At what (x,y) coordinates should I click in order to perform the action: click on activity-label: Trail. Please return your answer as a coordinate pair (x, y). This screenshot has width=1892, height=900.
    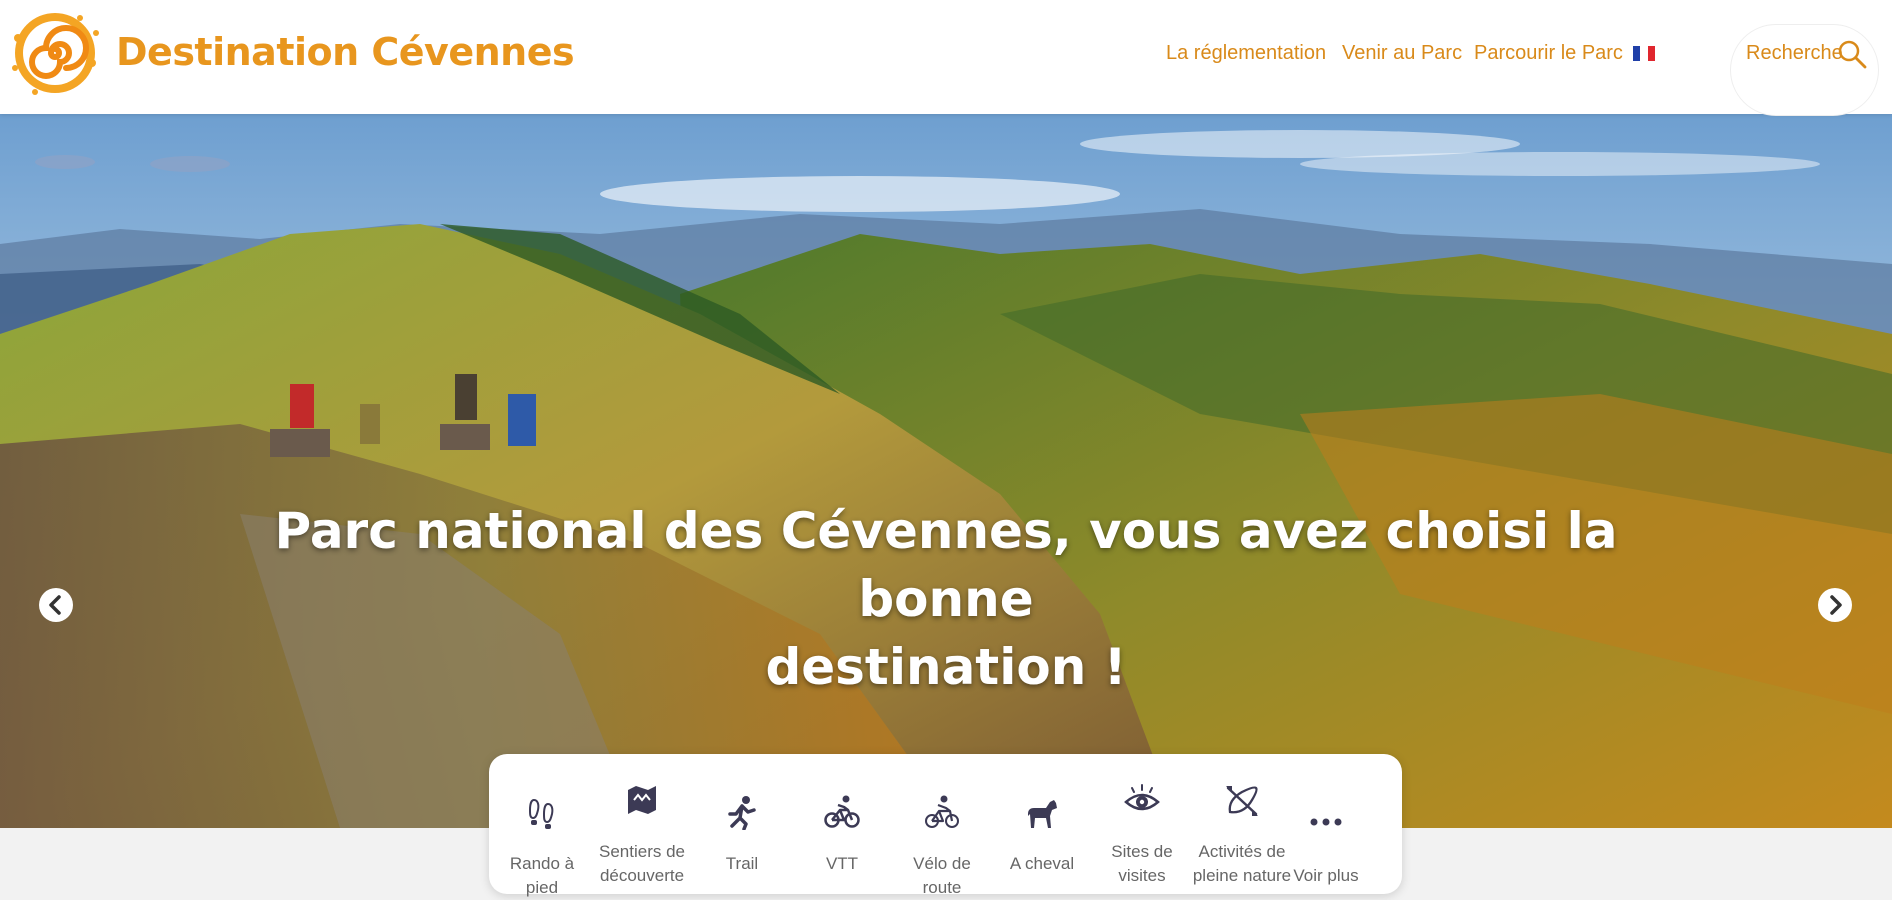
    Looking at the image, I should click on (742, 863).